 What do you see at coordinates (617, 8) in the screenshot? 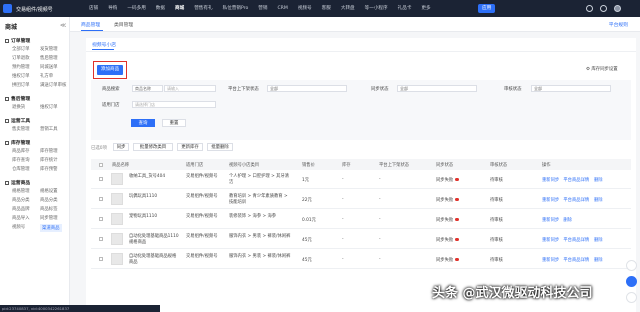
I see `avatar` at bounding box center [617, 8].